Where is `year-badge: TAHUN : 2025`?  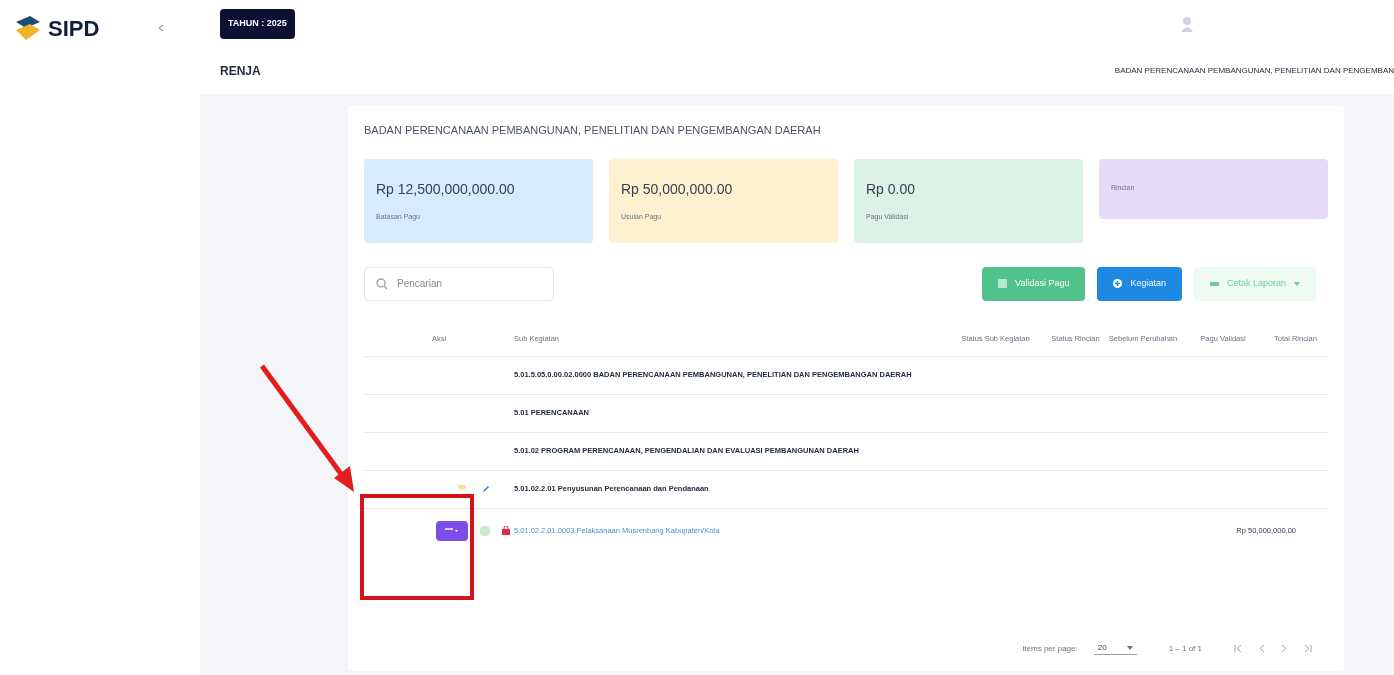
year-badge: TAHUN : 2025 is located at coordinates (257, 24).